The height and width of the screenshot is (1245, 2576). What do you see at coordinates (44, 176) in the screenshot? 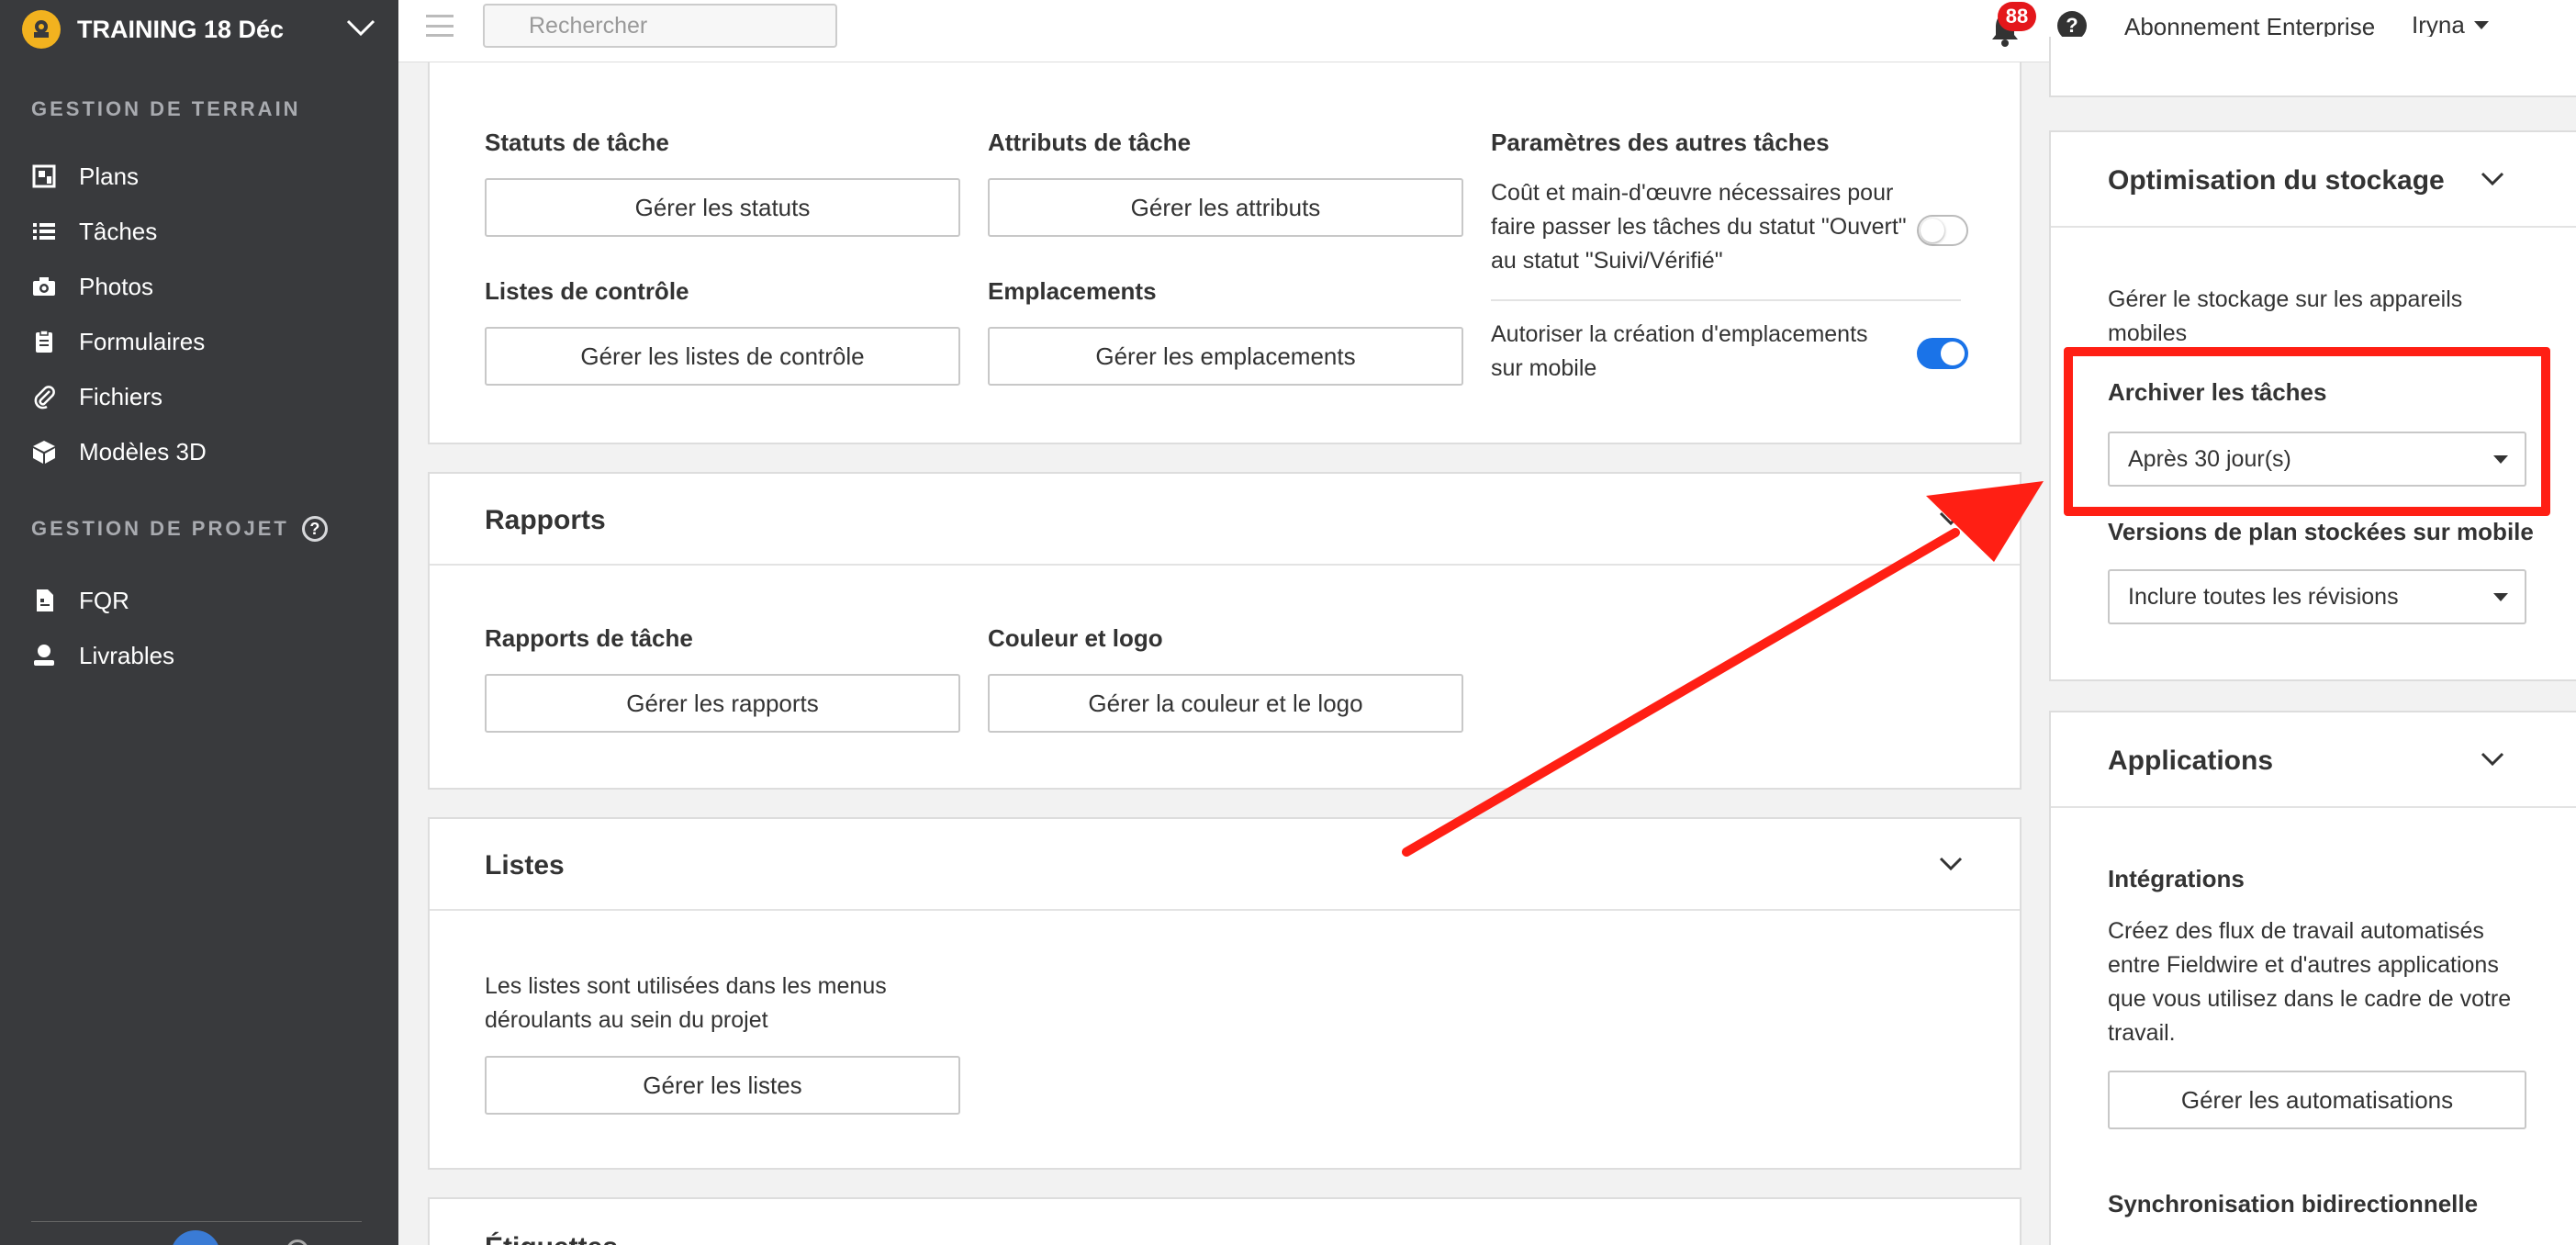
I see `plans-icon` at bounding box center [44, 176].